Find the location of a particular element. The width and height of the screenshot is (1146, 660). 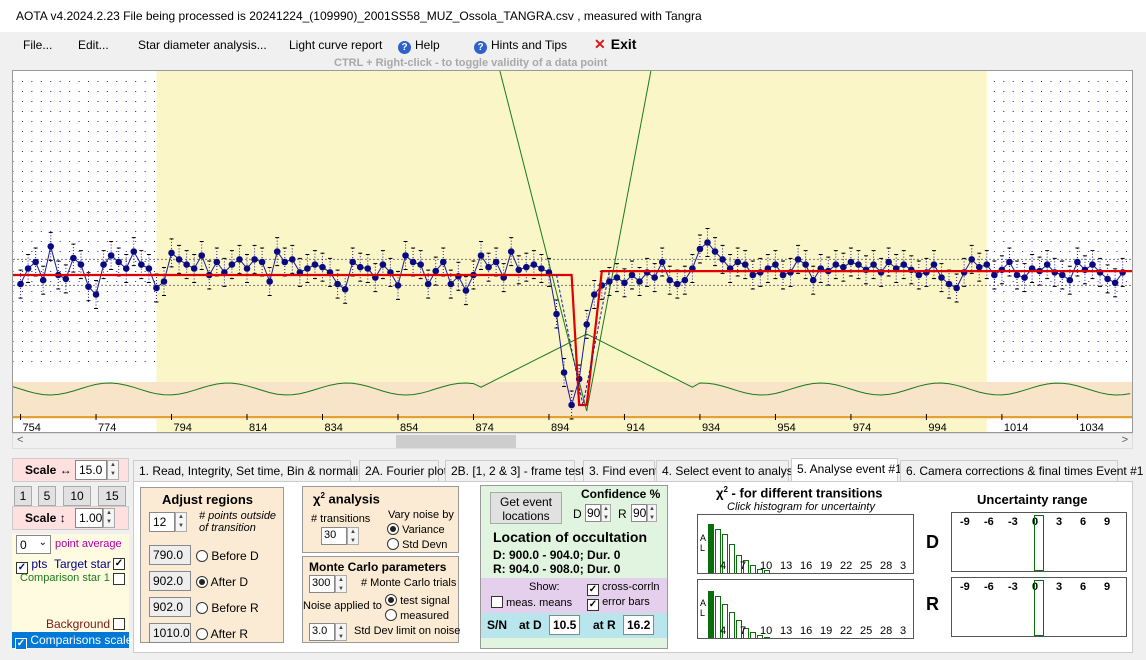

histogram-tick: 13 is located at coordinates (786, 631).